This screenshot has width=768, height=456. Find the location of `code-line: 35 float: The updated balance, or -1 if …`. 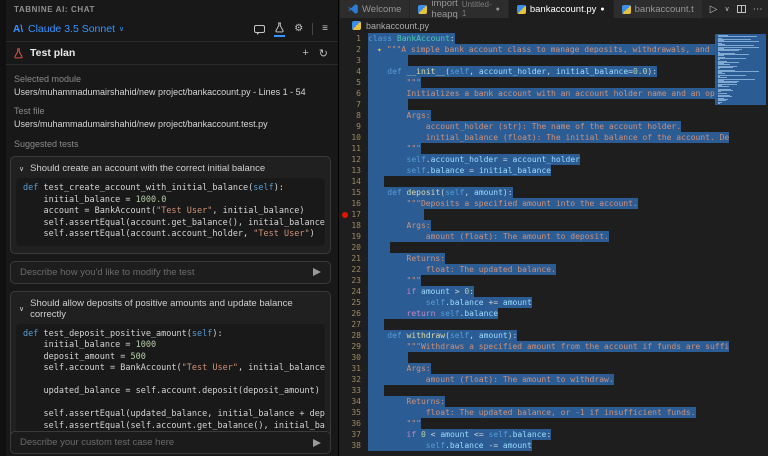

code-line: 35 float: The updated balance, or -1 if … is located at coordinates (554, 412).